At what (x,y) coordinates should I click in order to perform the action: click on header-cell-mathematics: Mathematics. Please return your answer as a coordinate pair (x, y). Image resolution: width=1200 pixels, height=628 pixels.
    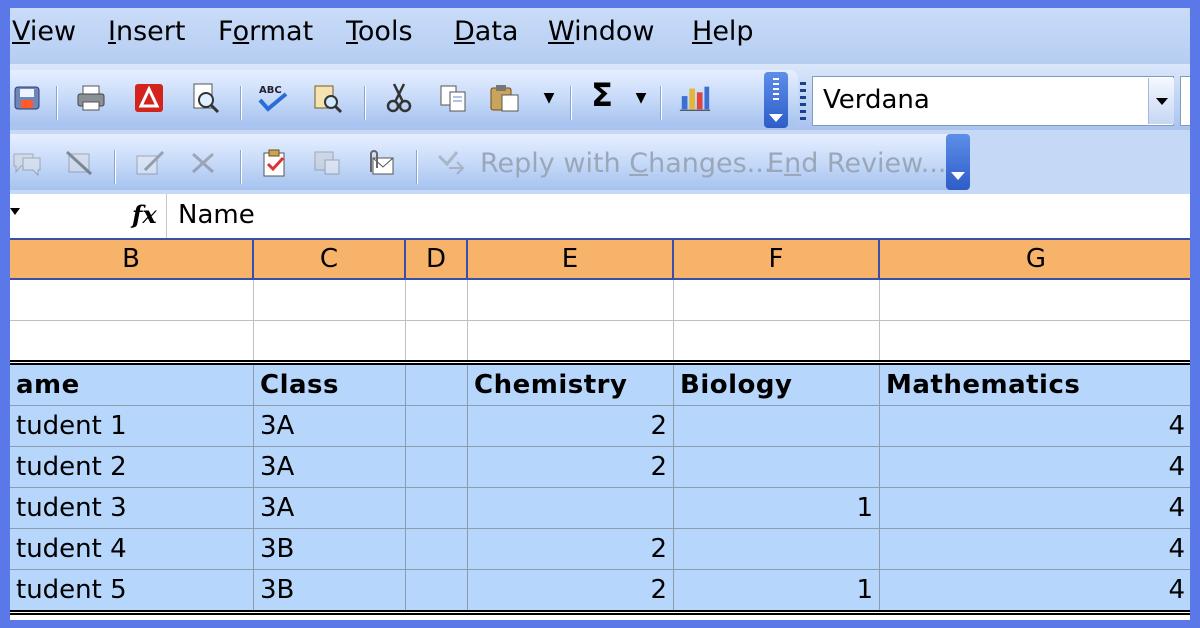
    Looking at the image, I should click on (1035, 385).